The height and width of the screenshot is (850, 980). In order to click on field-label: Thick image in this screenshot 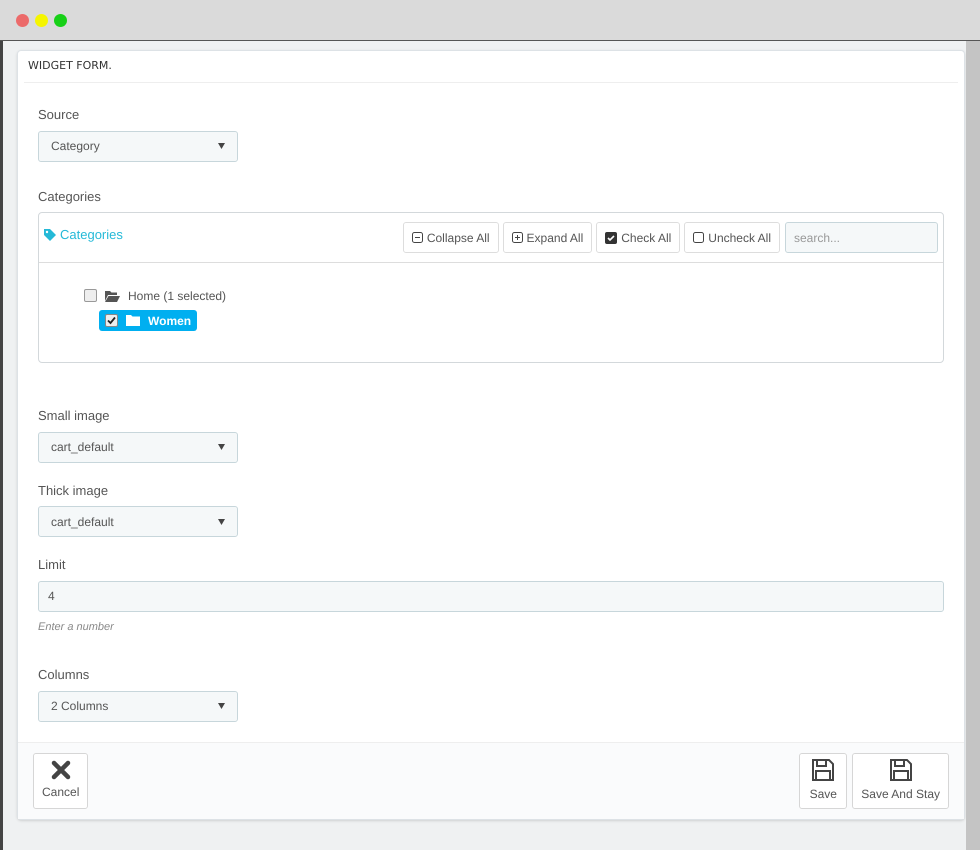, I will do `click(74, 491)`.